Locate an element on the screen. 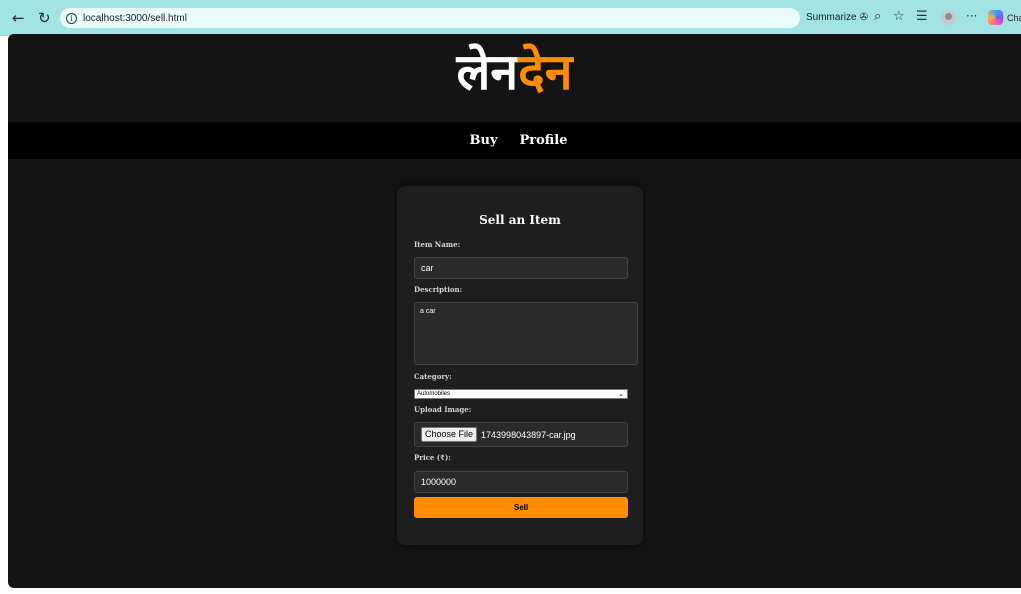  favorite-star-icon: ☆ is located at coordinates (899, 17).